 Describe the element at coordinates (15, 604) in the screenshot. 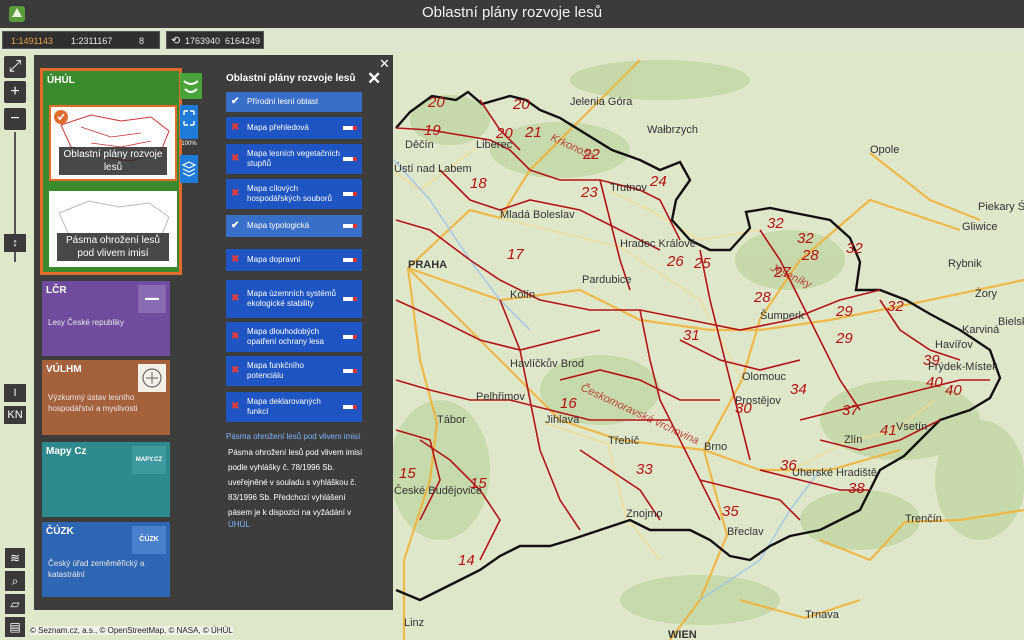

I see `ruler-icon: ▱` at that location.